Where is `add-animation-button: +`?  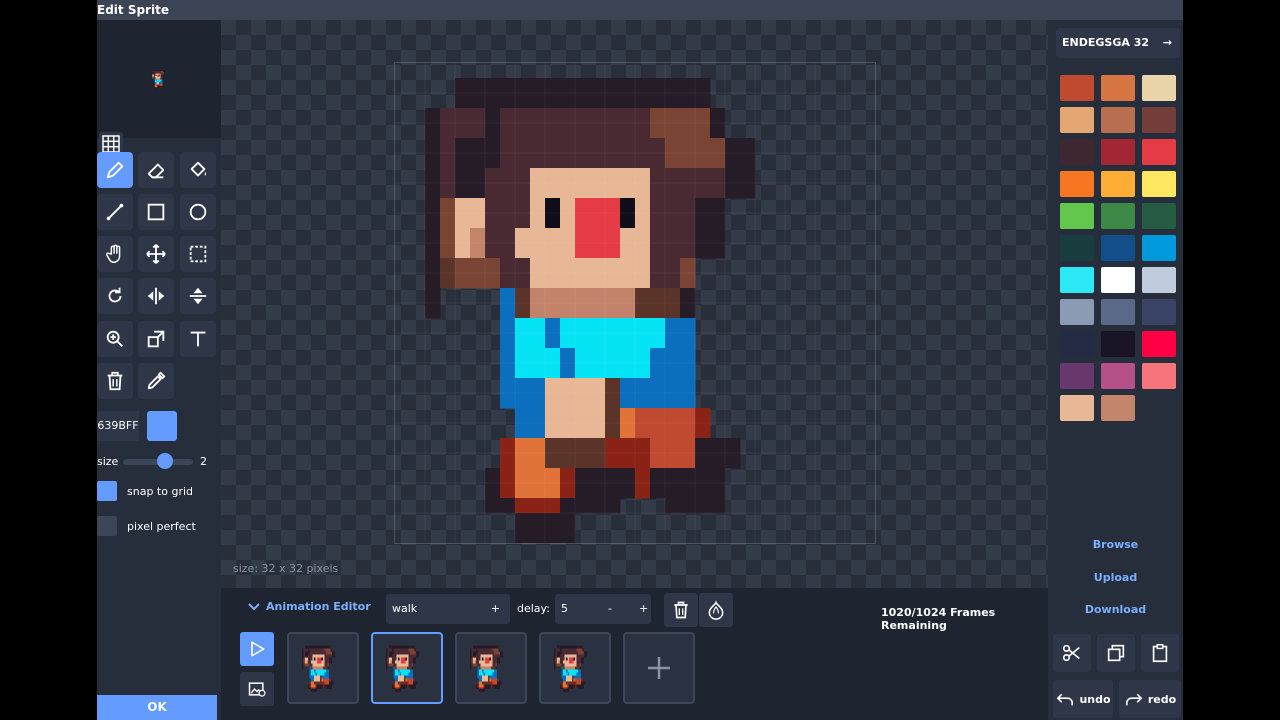 add-animation-button: + is located at coordinates (495, 609).